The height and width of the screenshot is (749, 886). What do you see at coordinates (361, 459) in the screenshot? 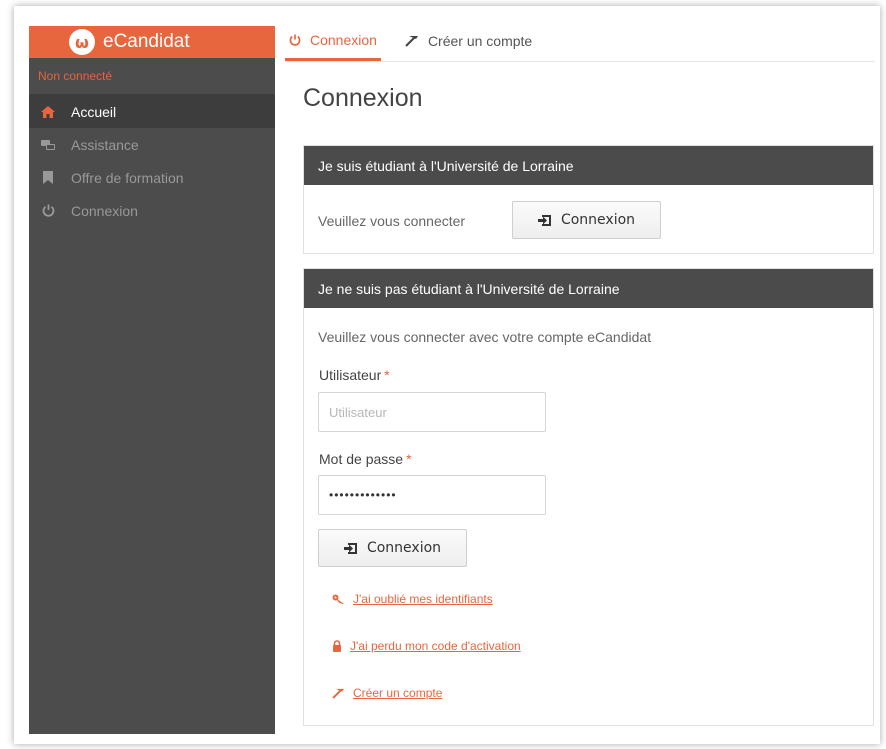
I see `password-label-text: Mot de passe` at bounding box center [361, 459].